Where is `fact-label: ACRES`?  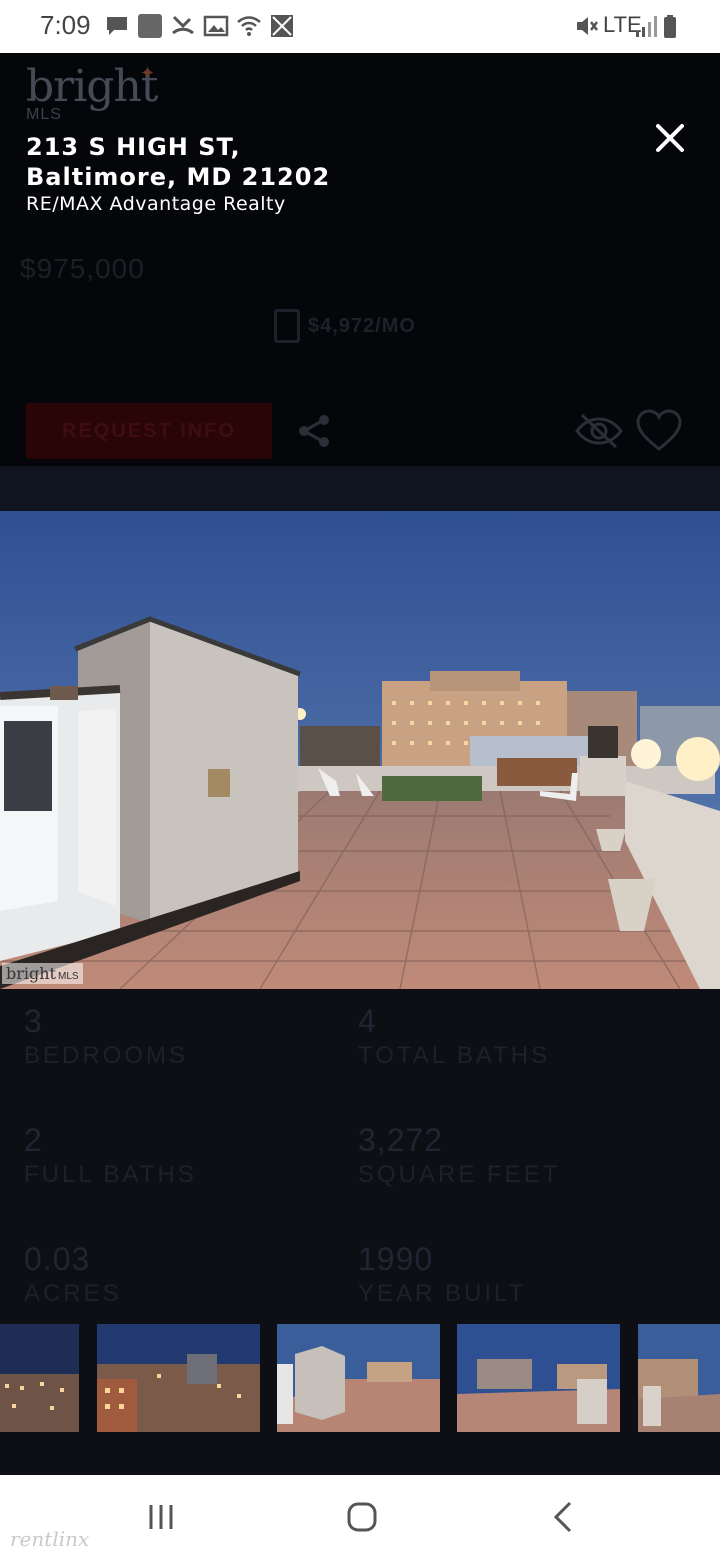 fact-label: ACRES is located at coordinates (73, 1293).